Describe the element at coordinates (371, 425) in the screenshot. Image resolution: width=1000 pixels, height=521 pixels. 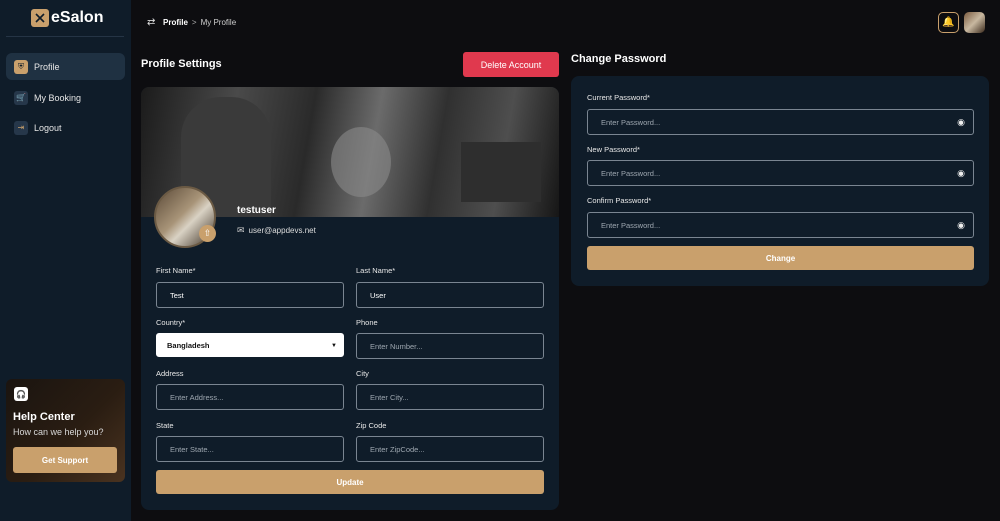
I see `zip-label: Zip Code` at that location.